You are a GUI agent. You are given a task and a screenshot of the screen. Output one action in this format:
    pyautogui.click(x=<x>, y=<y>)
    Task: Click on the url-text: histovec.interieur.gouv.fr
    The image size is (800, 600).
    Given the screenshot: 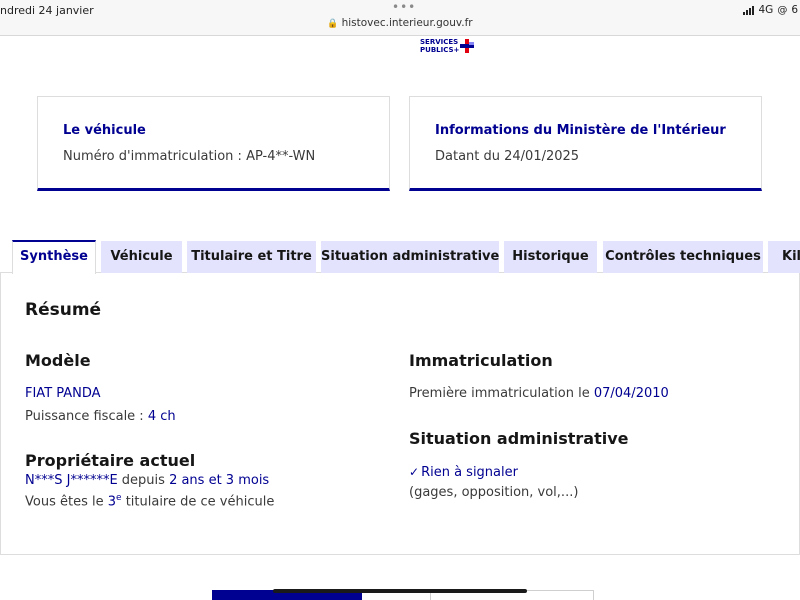 What is the action you would take?
    pyautogui.click(x=407, y=23)
    